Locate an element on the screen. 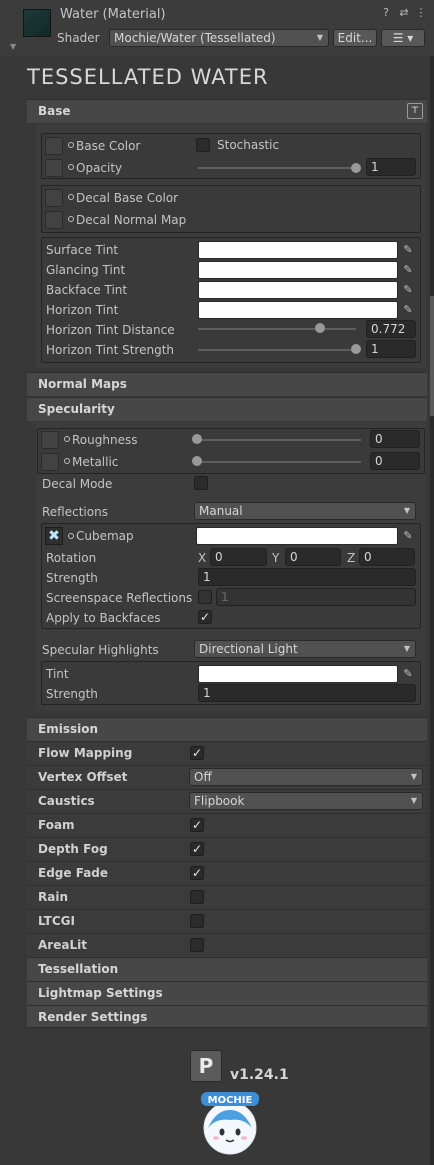  row-caustics: Caustics Flipbook ▼ is located at coordinates (227, 801).